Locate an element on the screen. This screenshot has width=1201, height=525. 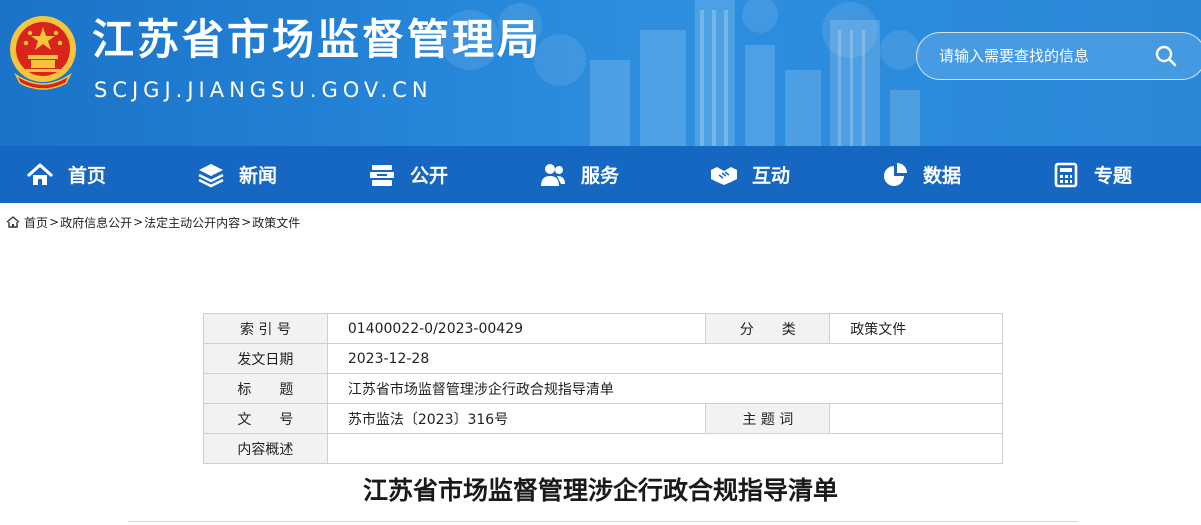
category-label: 分 类 is located at coordinates (768, 328).